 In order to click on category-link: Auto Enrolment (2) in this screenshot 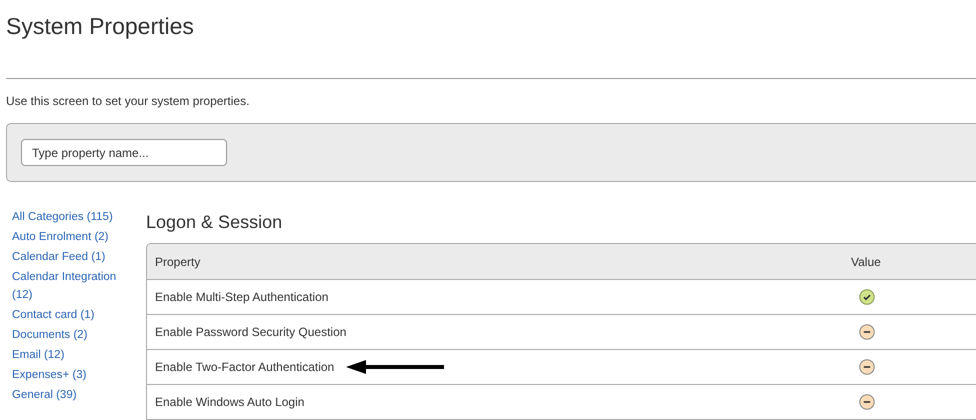, I will do `click(69, 237)`.